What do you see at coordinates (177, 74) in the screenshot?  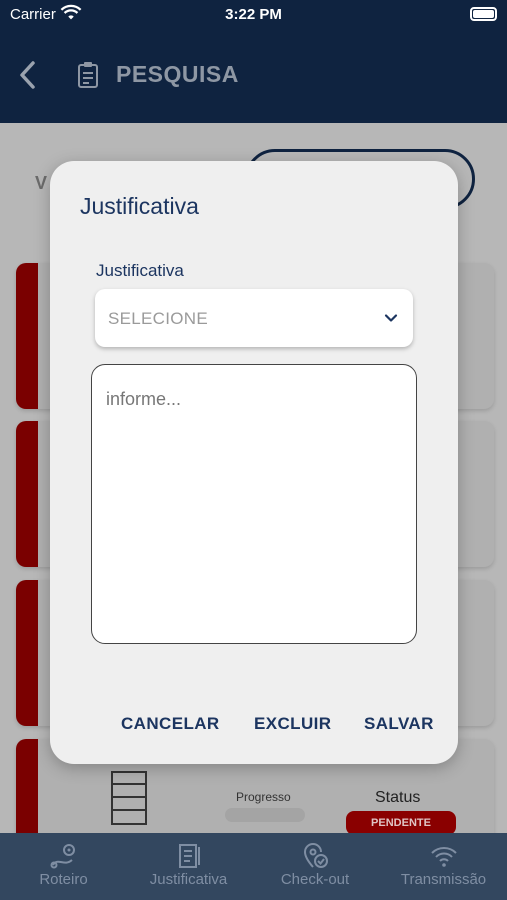 I see `page-title: PESQUISA` at bounding box center [177, 74].